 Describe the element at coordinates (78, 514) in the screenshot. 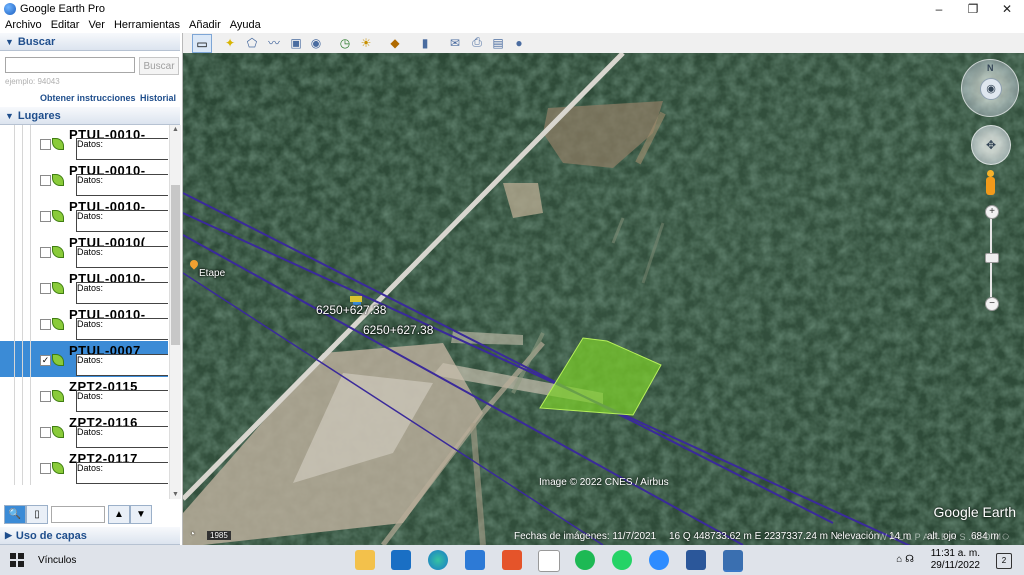

I see `places-filter-input` at that location.